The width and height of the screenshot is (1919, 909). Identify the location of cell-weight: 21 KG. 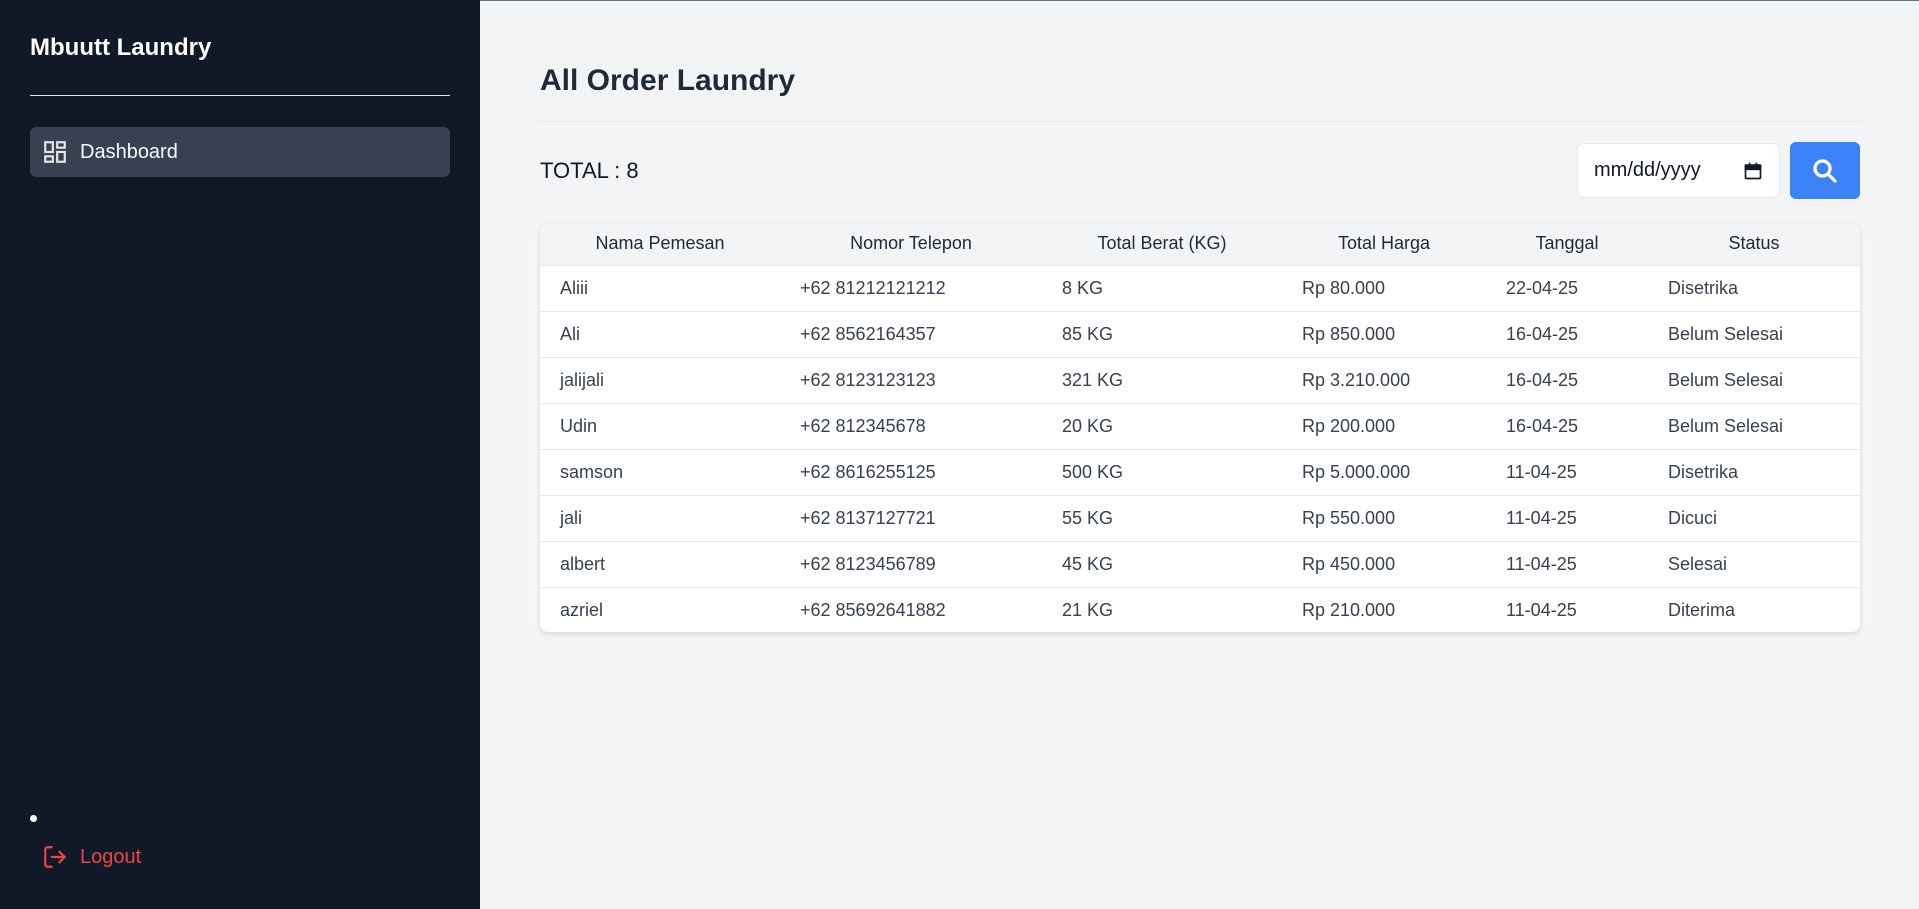
(1088, 609).